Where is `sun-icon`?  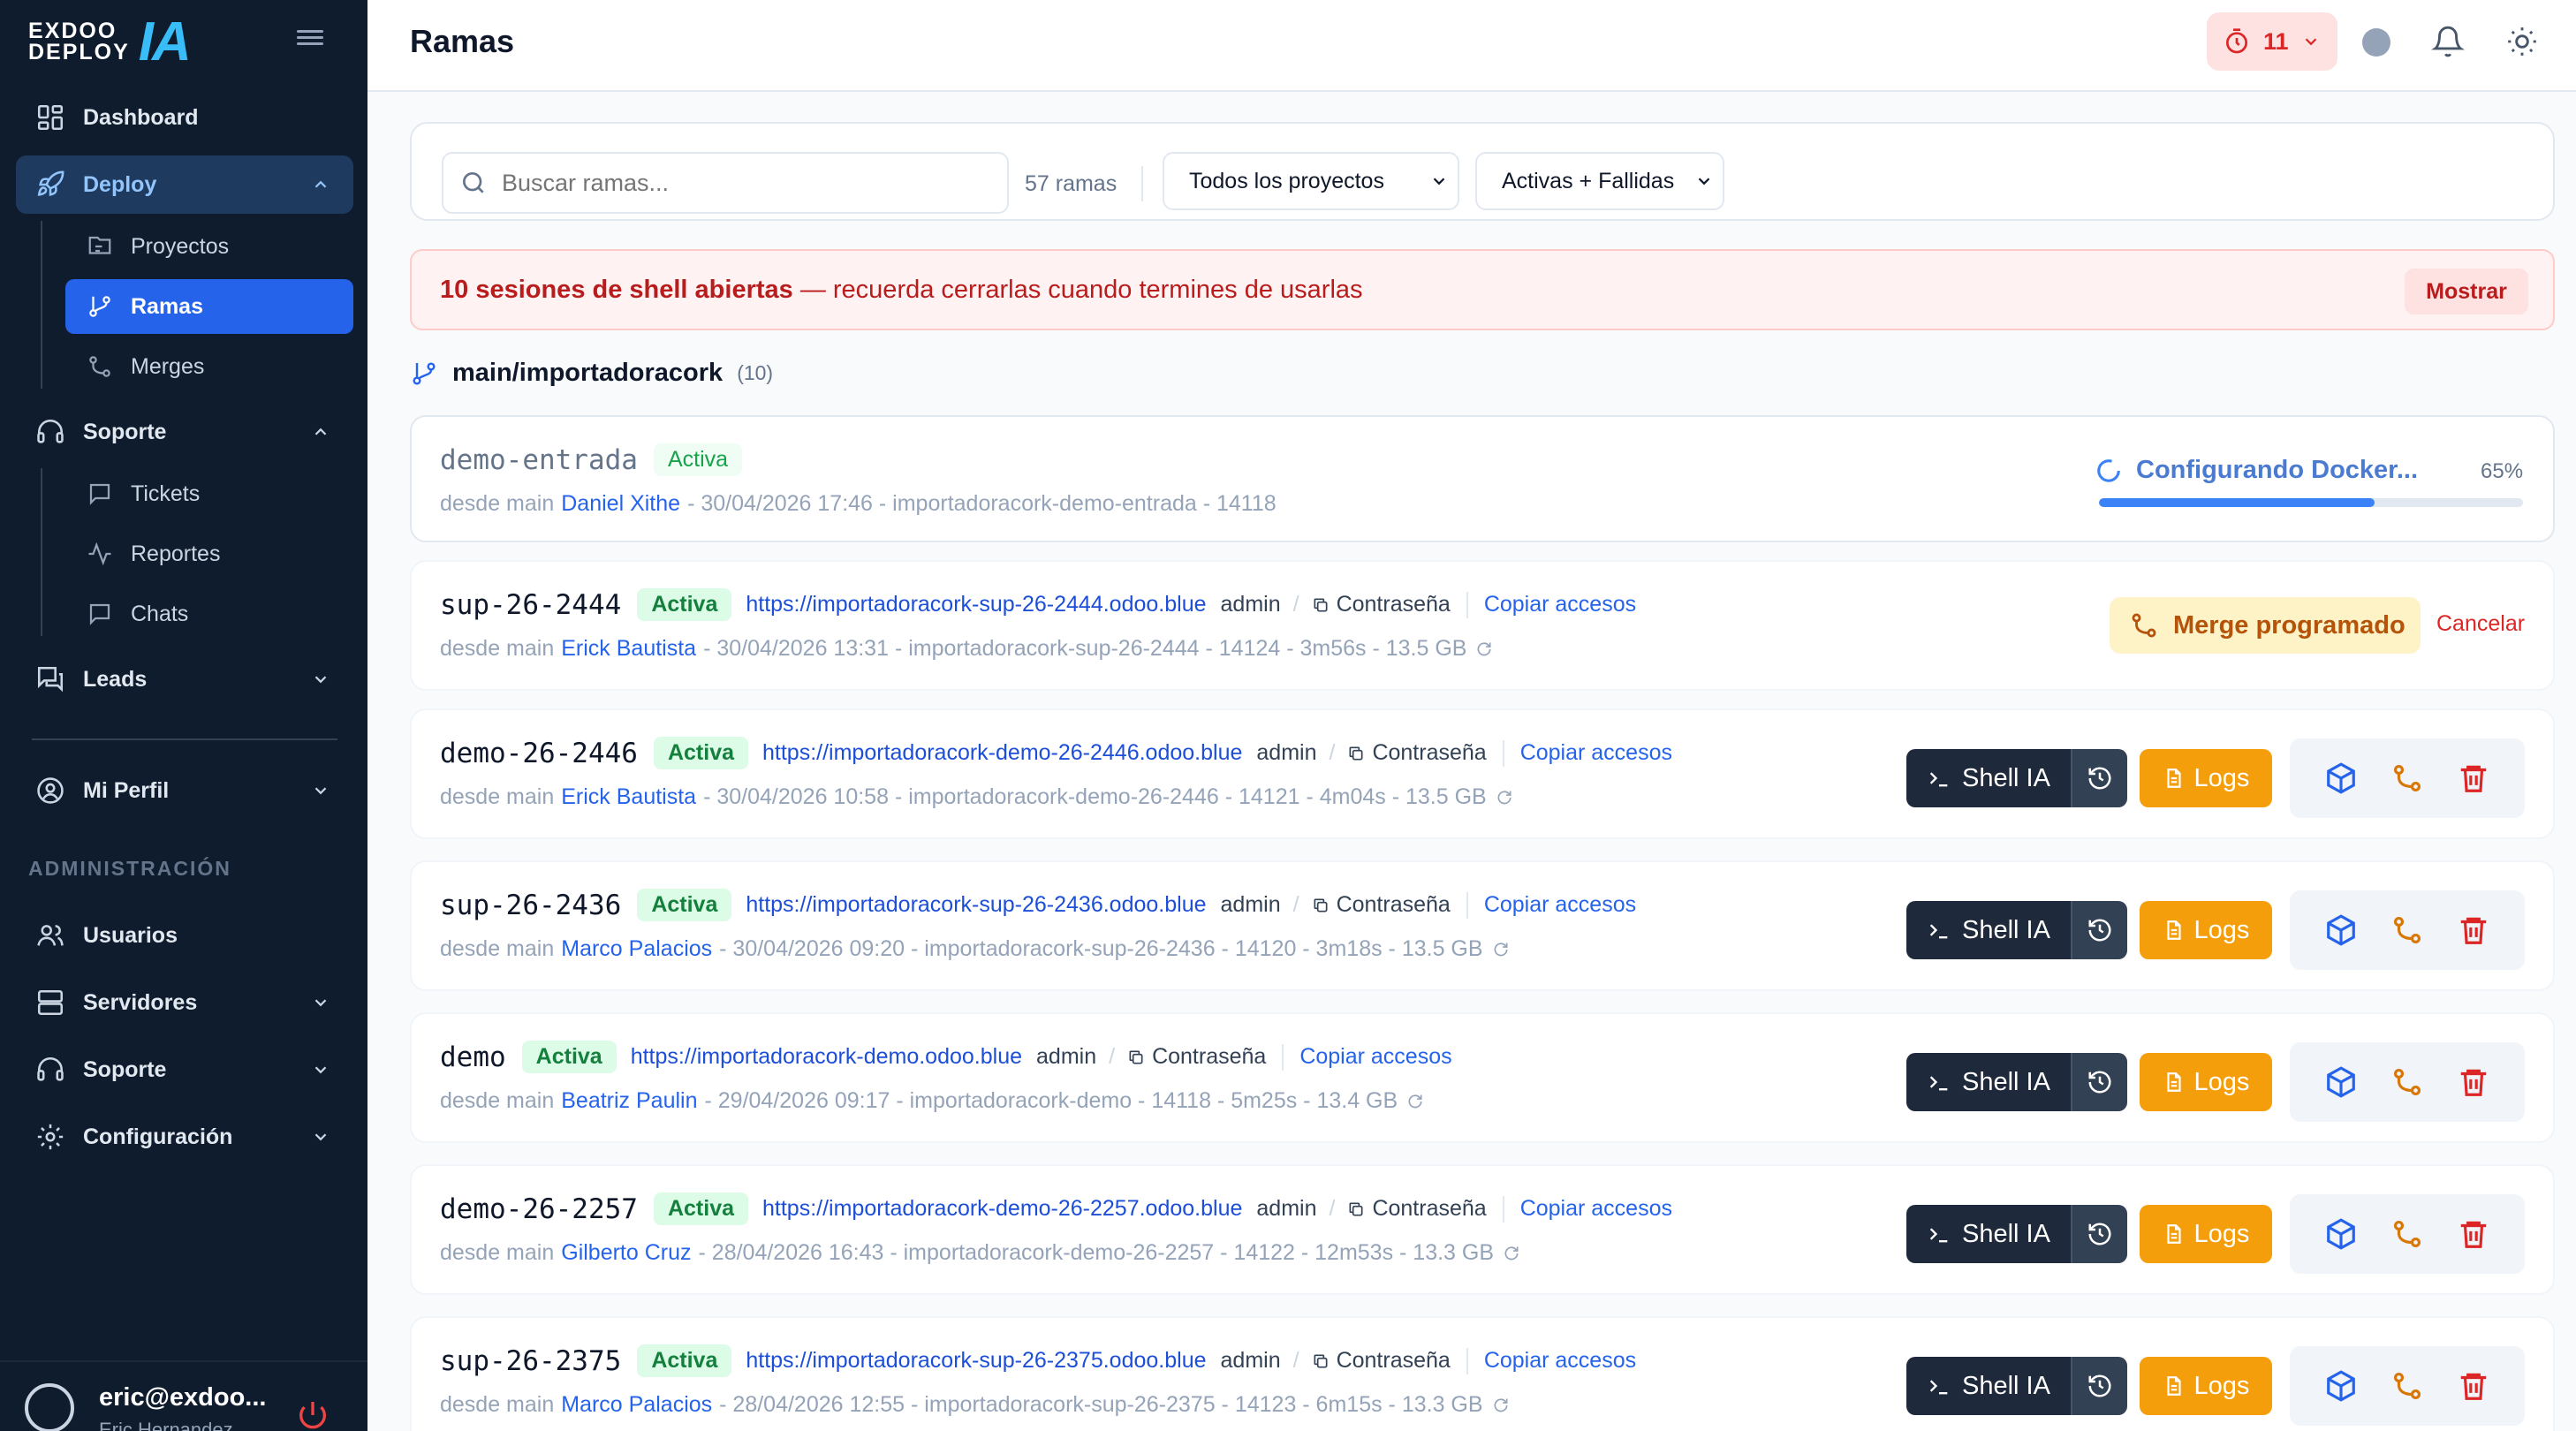
sun-icon is located at coordinates (2522, 41).